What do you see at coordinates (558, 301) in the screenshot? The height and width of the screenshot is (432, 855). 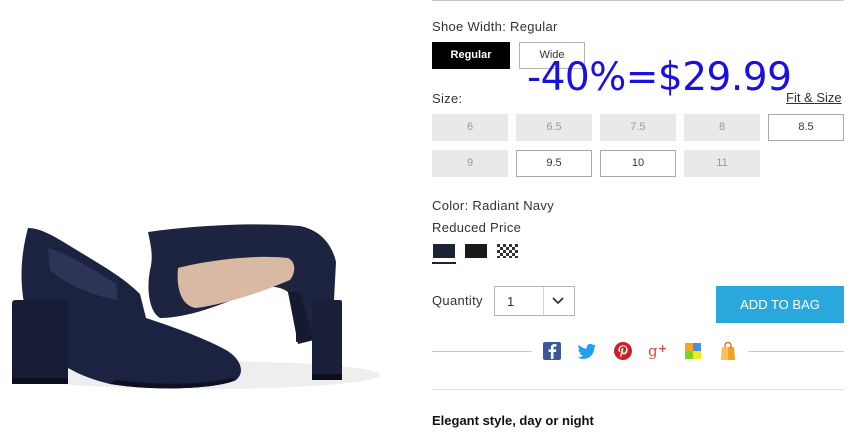 I see `chevron-down-icon` at bounding box center [558, 301].